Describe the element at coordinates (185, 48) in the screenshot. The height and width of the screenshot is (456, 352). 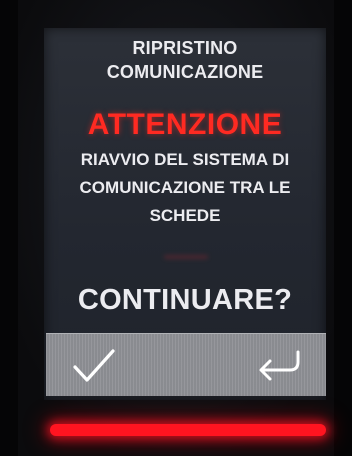
I see `dialog-title-line-1: RIPRISTINO` at that location.